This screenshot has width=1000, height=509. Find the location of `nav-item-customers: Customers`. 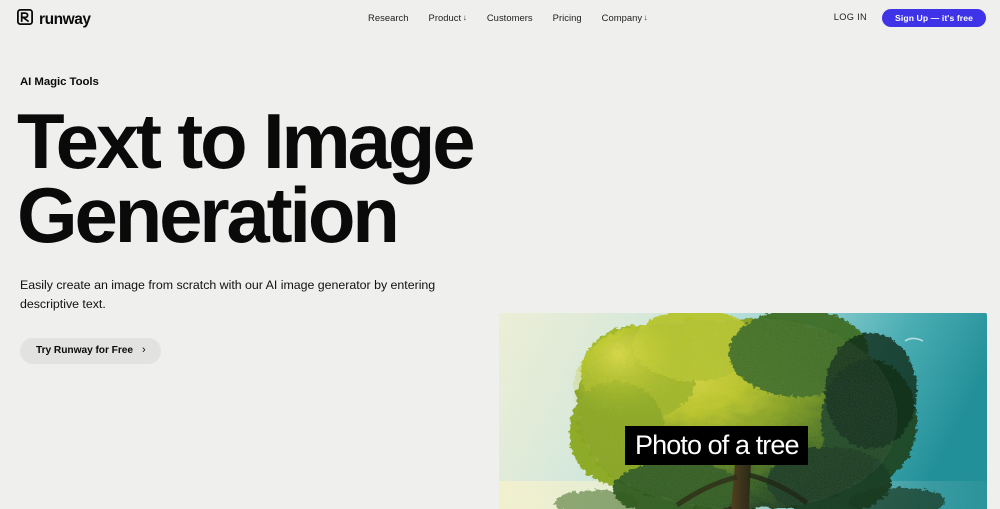

nav-item-customers: Customers is located at coordinates (509, 18).